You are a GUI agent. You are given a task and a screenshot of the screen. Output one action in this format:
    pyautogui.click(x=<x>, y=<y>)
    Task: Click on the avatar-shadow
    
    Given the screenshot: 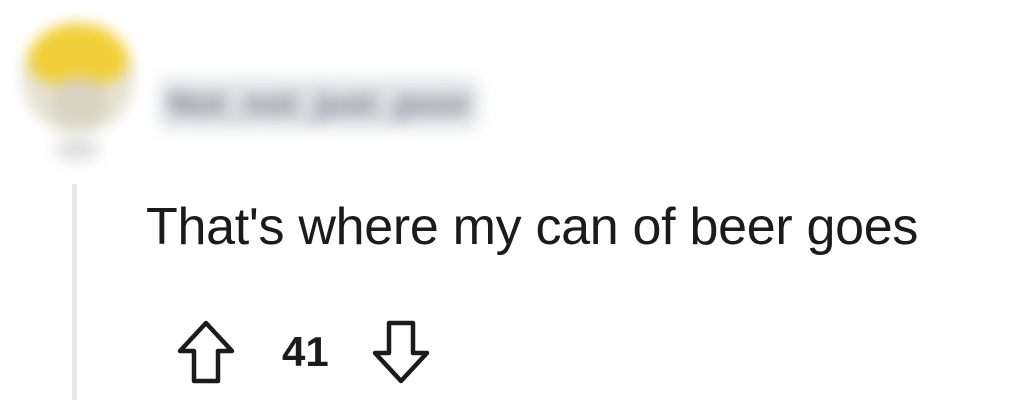 What is the action you would take?
    pyautogui.click(x=77, y=149)
    